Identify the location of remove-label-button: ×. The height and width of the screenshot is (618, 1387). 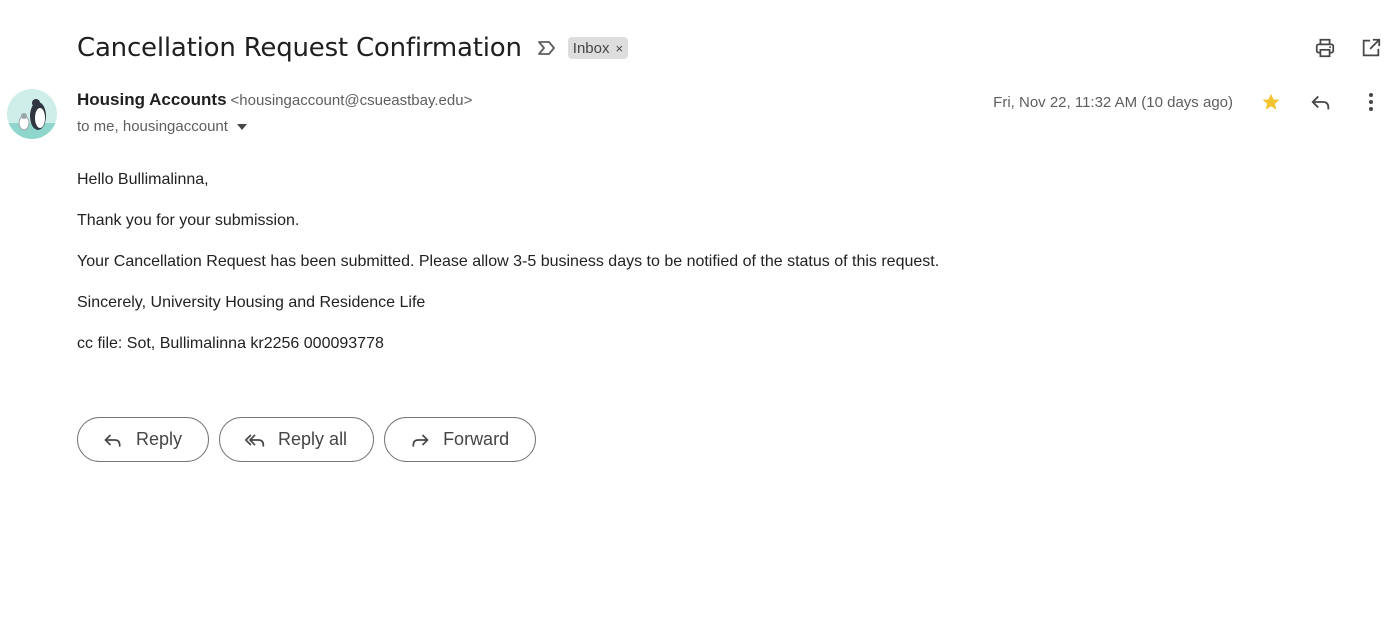
(620, 48).